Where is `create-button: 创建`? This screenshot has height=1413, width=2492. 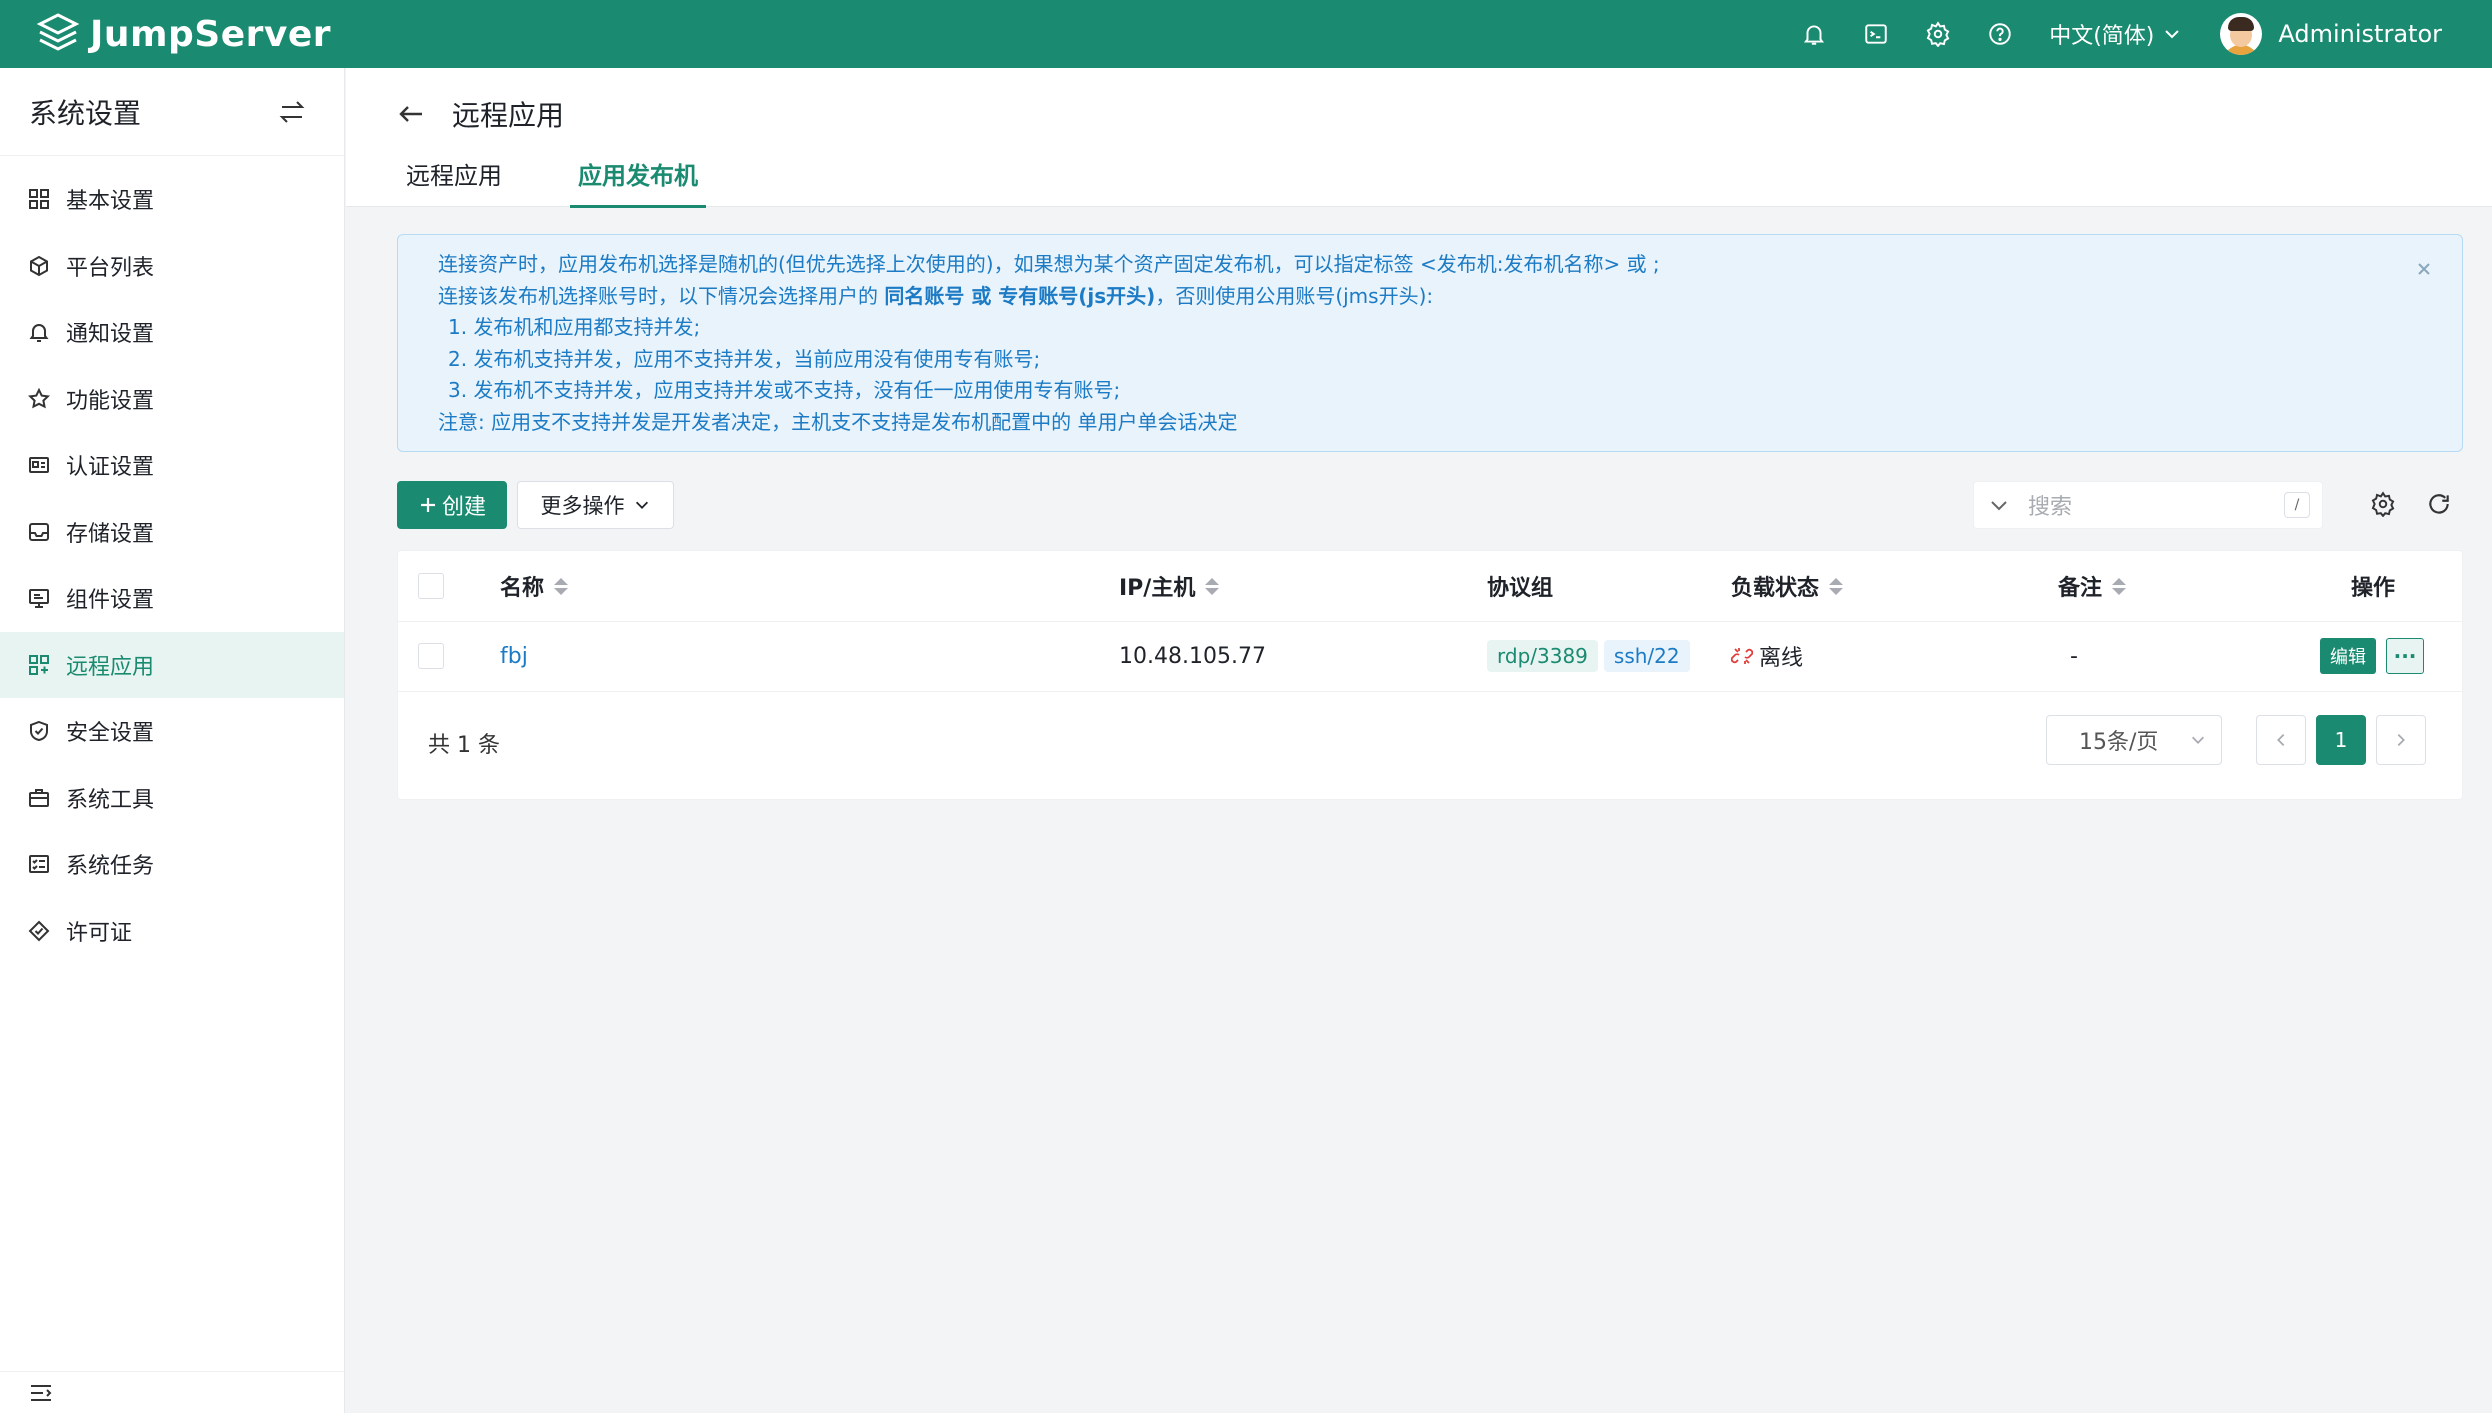 create-button: 创建 is located at coordinates (452, 505).